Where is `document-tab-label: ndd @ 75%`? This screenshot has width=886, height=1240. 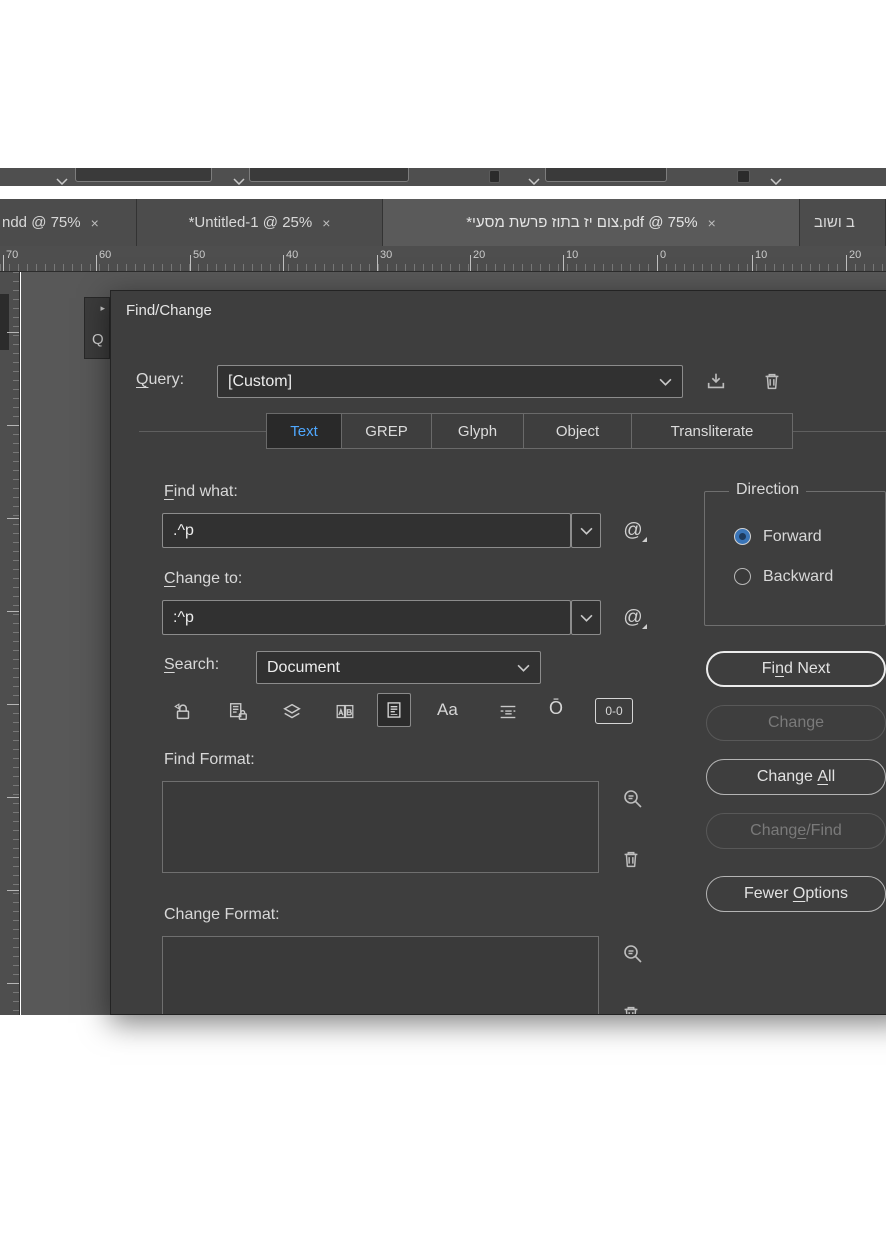
document-tab-label: ndd @ 75% is located at coordinates (41, 222).